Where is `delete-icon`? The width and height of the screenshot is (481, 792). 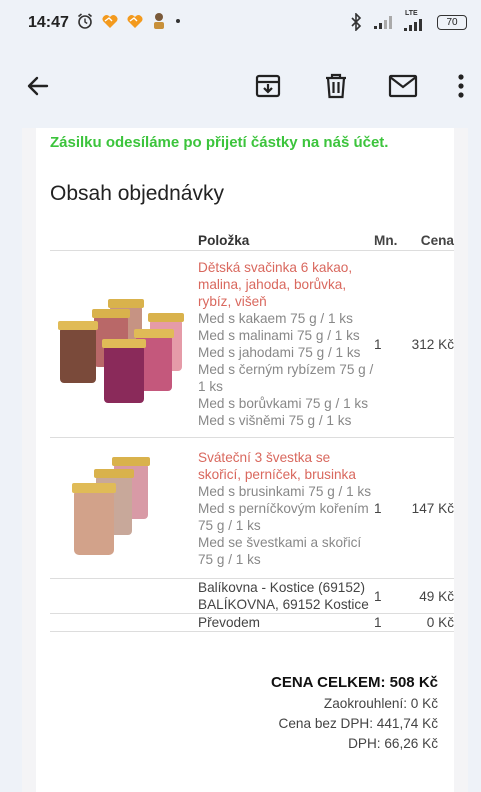
delete-icon is located at coordinates (336, 86).